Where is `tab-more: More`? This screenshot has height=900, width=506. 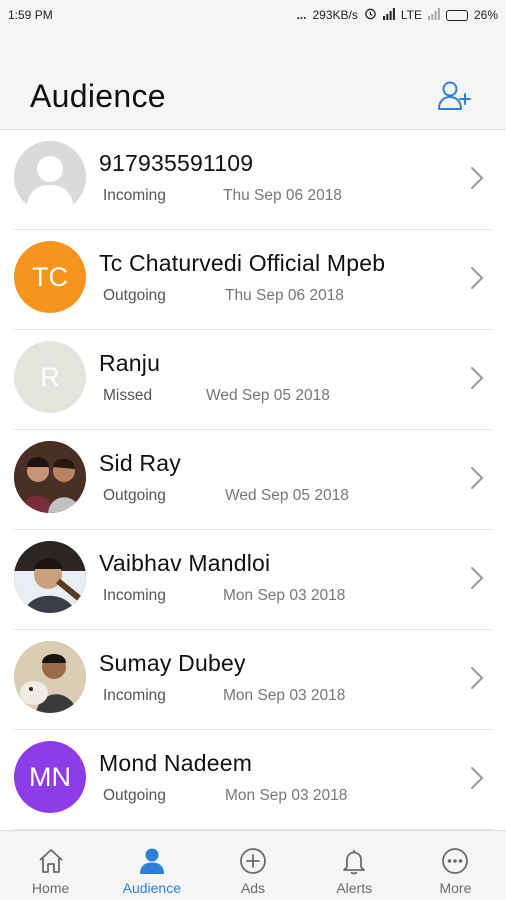 tab-more: More is located at coordinates (455, 865).